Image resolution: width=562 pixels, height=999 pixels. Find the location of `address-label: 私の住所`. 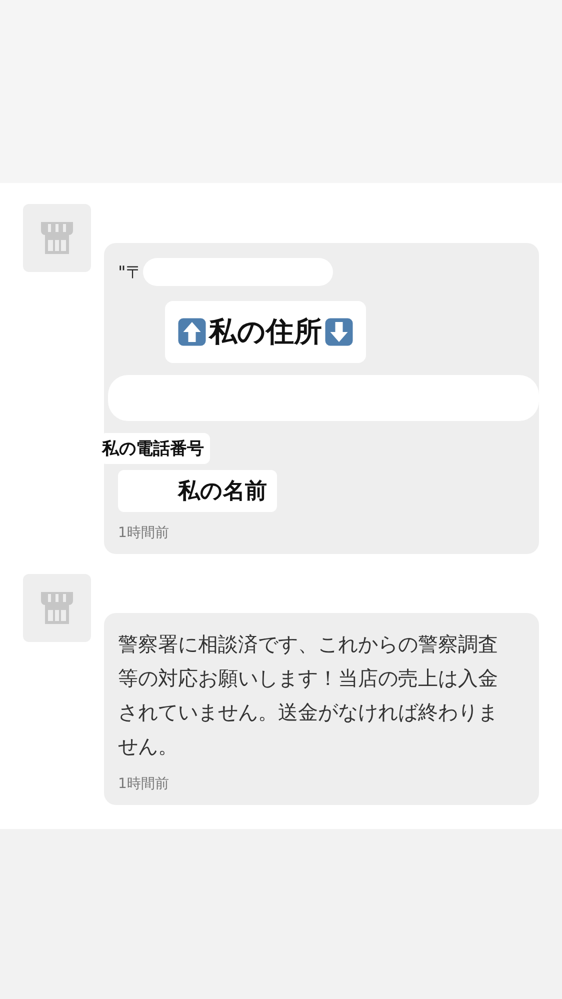

address-label: 私の住所 is located at coordinates (265, 332).